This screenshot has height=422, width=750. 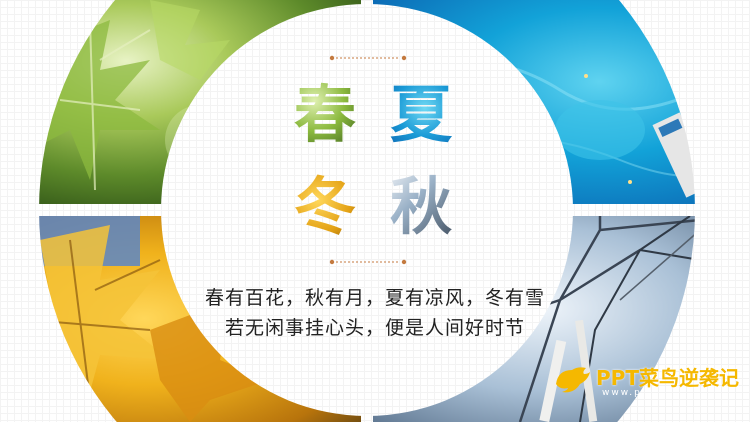 I want to click on brand-logo: PPT菜鸟逆袭记 www.p, so click(x=647, y=380).